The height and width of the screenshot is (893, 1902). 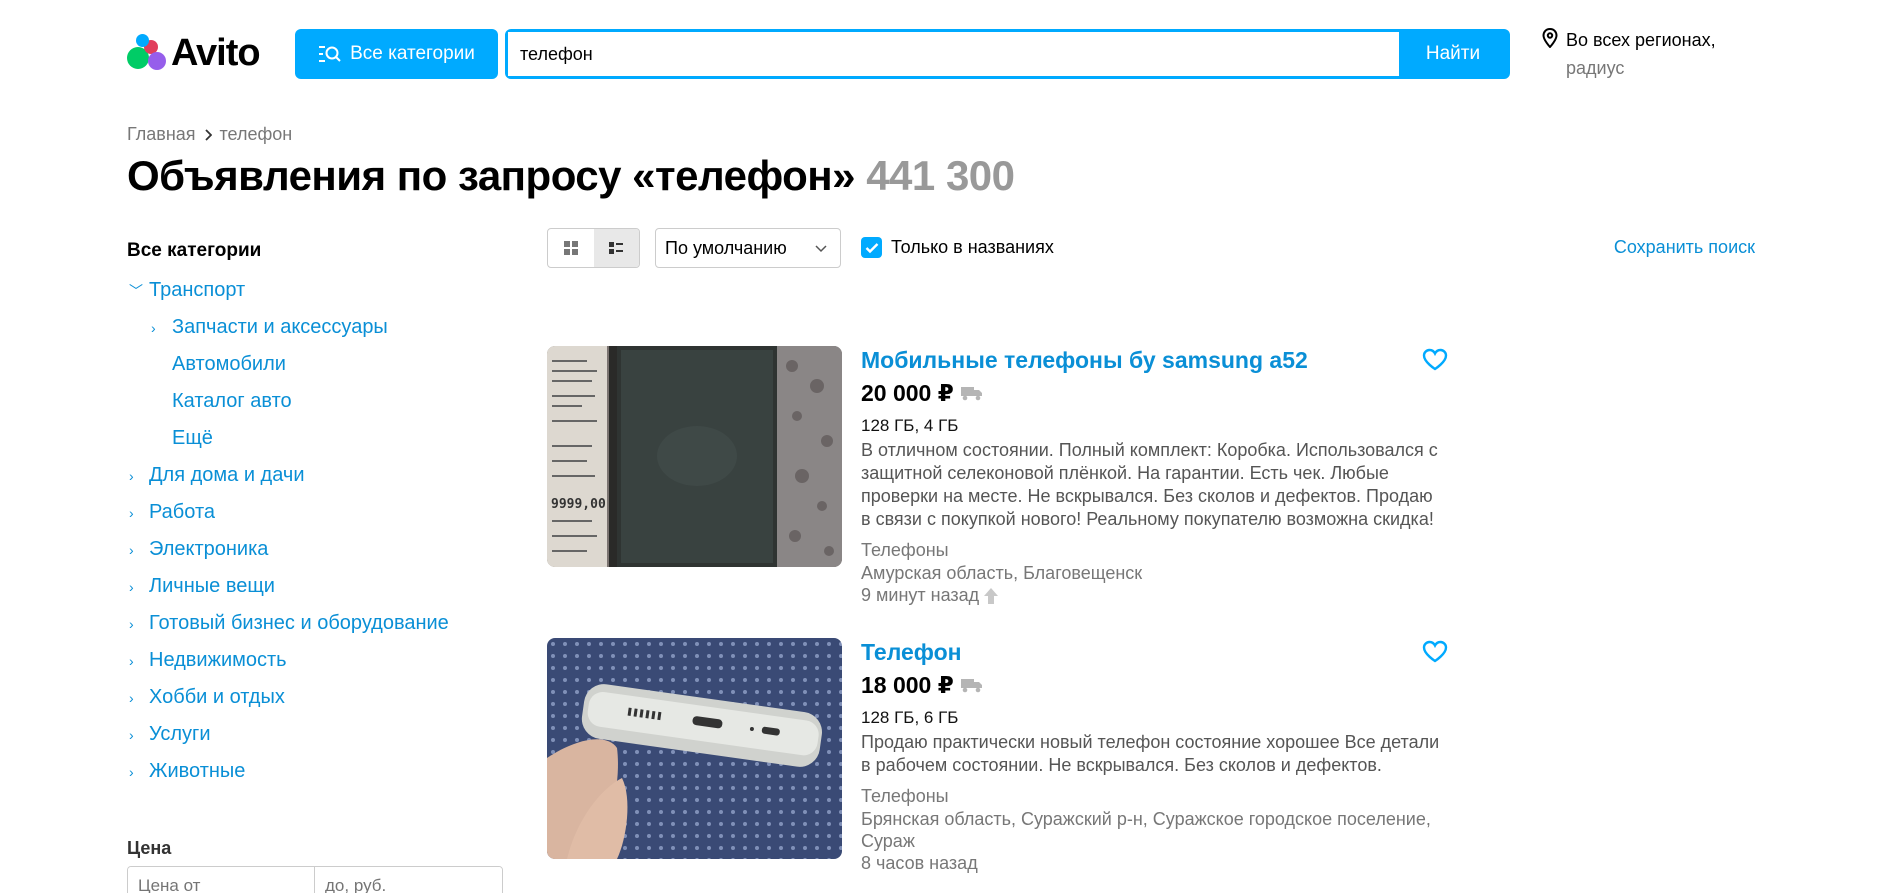 I want to click on listing-specs: 128 ГБ, 6 ГБ, so click(x=910, y=717).